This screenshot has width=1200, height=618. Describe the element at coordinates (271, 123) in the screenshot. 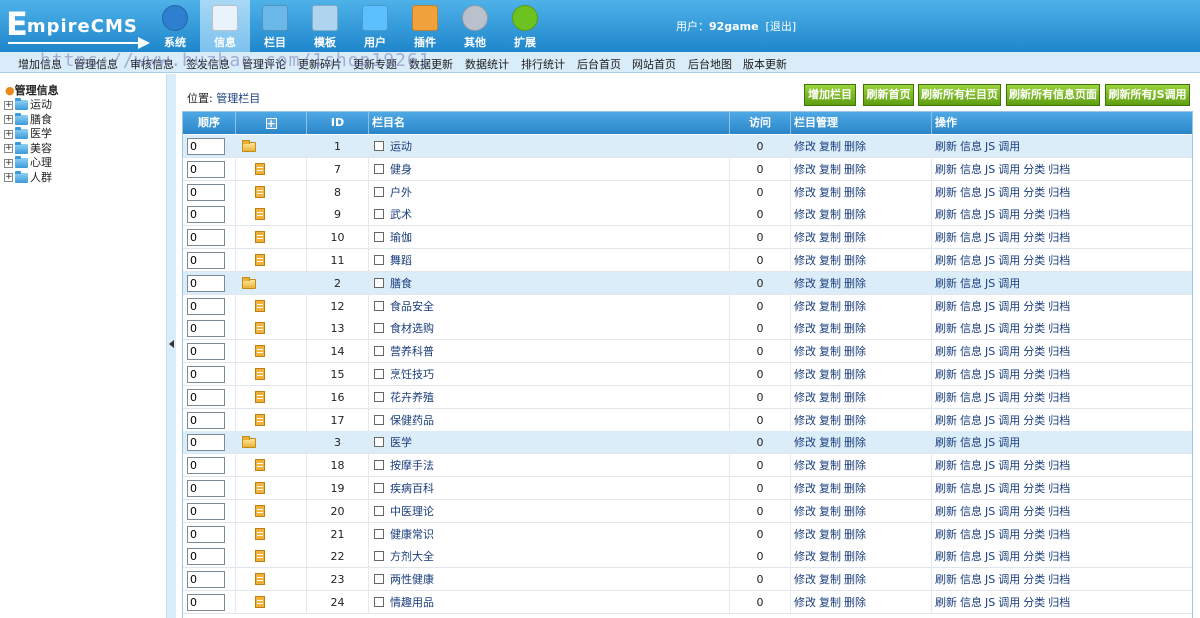

I see `expand-all-icon: +` at that location.